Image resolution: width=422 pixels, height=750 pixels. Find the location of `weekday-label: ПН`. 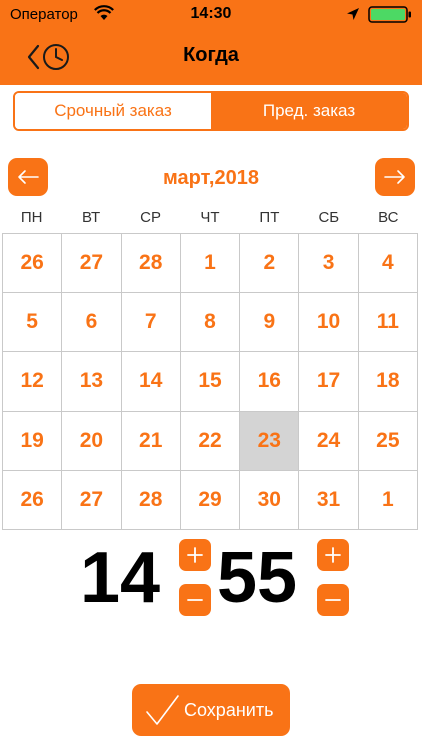

weekday-label: ПН is located at coordinates (31, 217).